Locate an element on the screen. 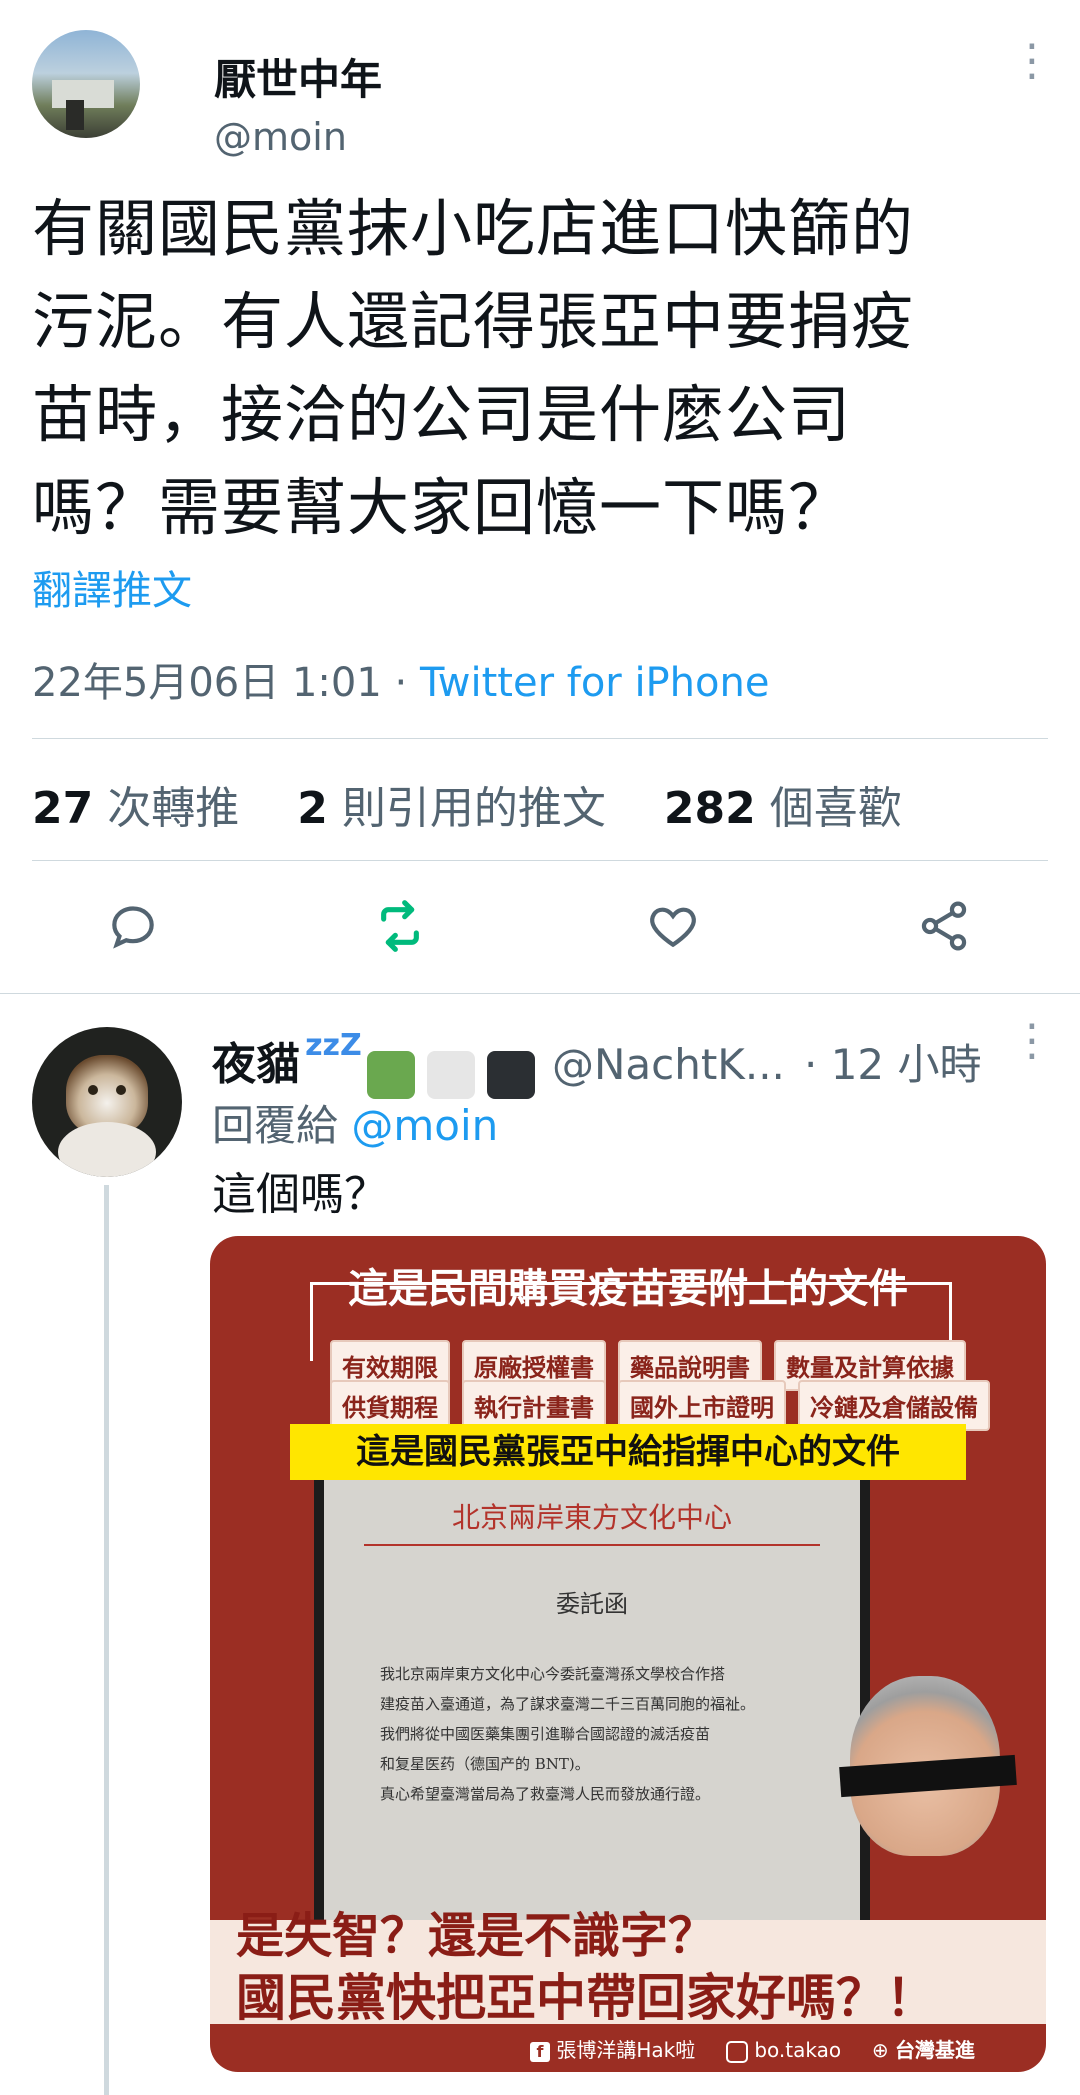 The height and width of the screenshot is (2095, 1080). quotes-stat: 2 則引用的推文 is located at coordinates (451, 808).